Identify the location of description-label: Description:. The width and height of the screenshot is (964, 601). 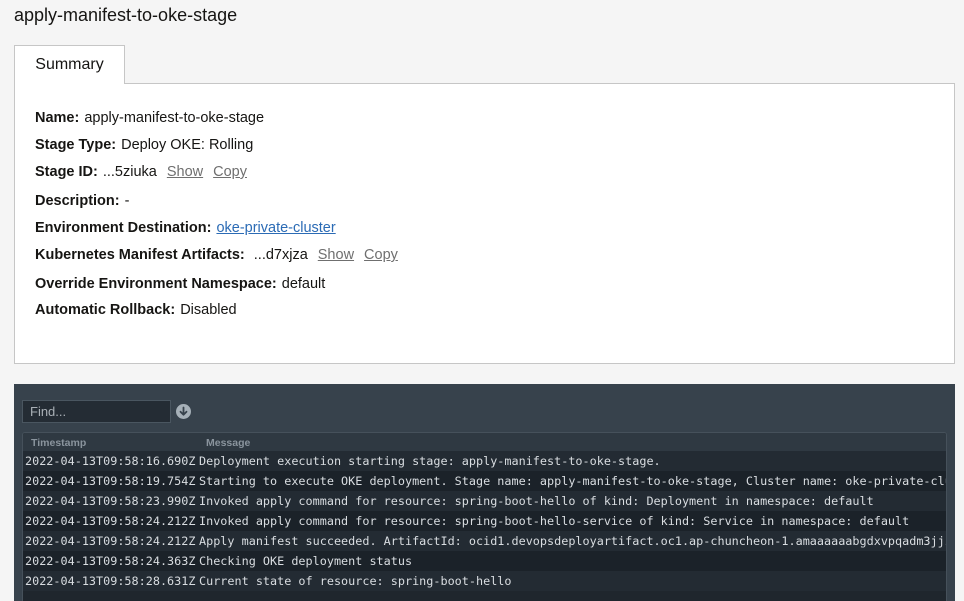
(77, 201).